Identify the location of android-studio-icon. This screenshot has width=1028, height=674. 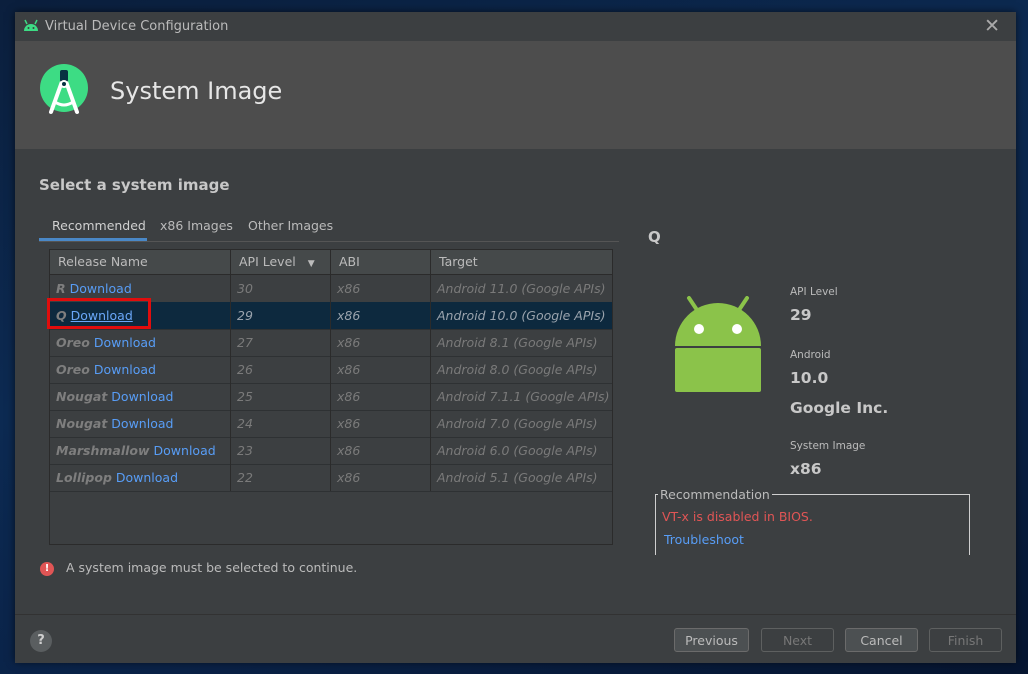
(31, 28).